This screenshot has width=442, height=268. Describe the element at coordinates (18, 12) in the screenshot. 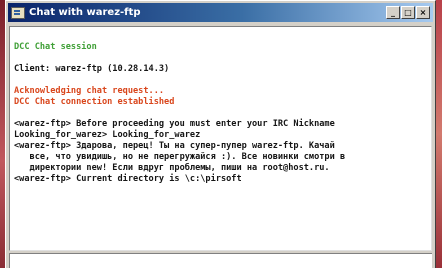

I see `chat-app-icon` at that location.